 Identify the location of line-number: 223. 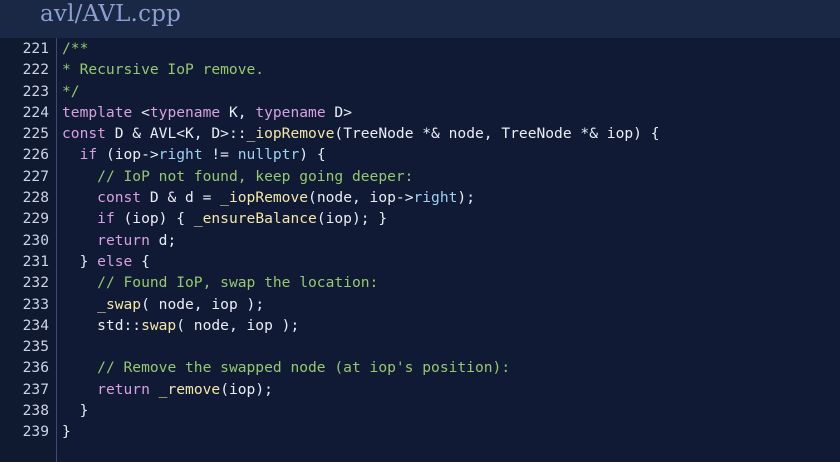
(35, 91).